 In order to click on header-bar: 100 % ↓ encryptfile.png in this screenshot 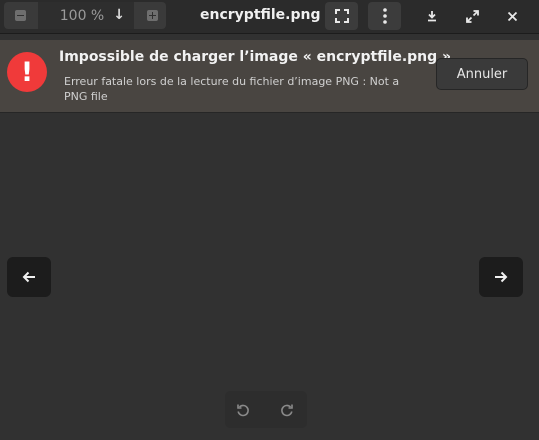, I will do `click(269, 17)`.